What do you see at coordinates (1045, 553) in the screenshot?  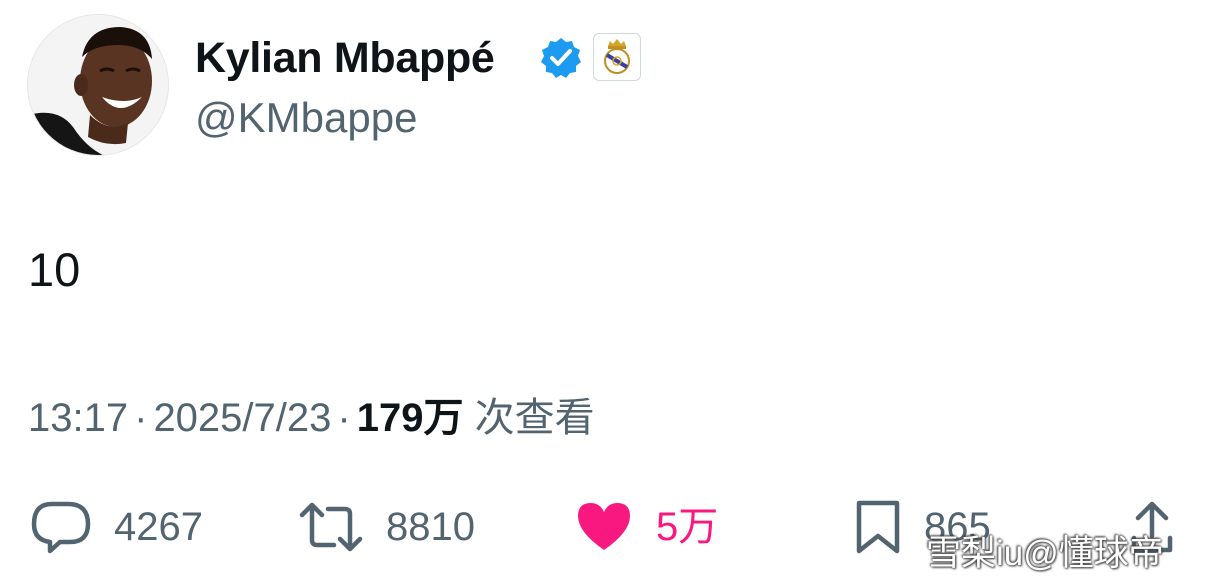 I see `watermark: 雪梨iu@懂球帝` at bounding box center [1045, 553].